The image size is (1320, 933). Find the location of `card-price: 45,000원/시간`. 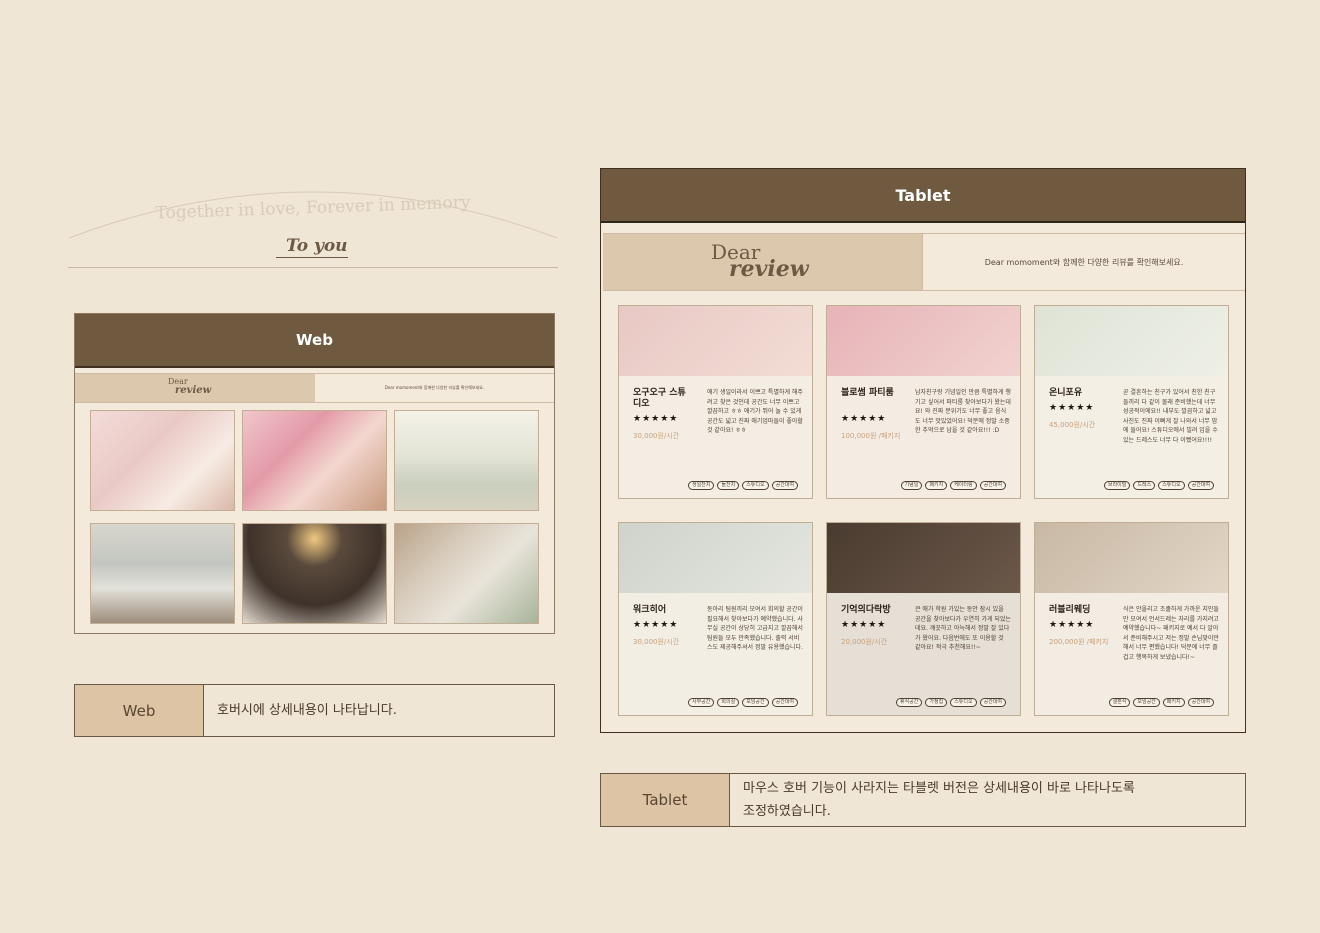

card-price: 45,000원/시간 is located at coordinates (1072, 425).